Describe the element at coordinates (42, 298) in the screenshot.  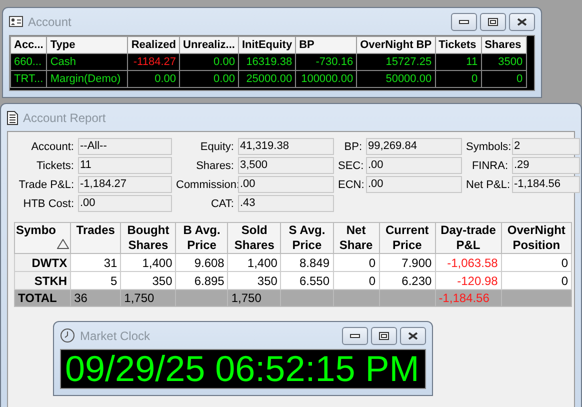
I see `total-label: TOTAL` at that location.